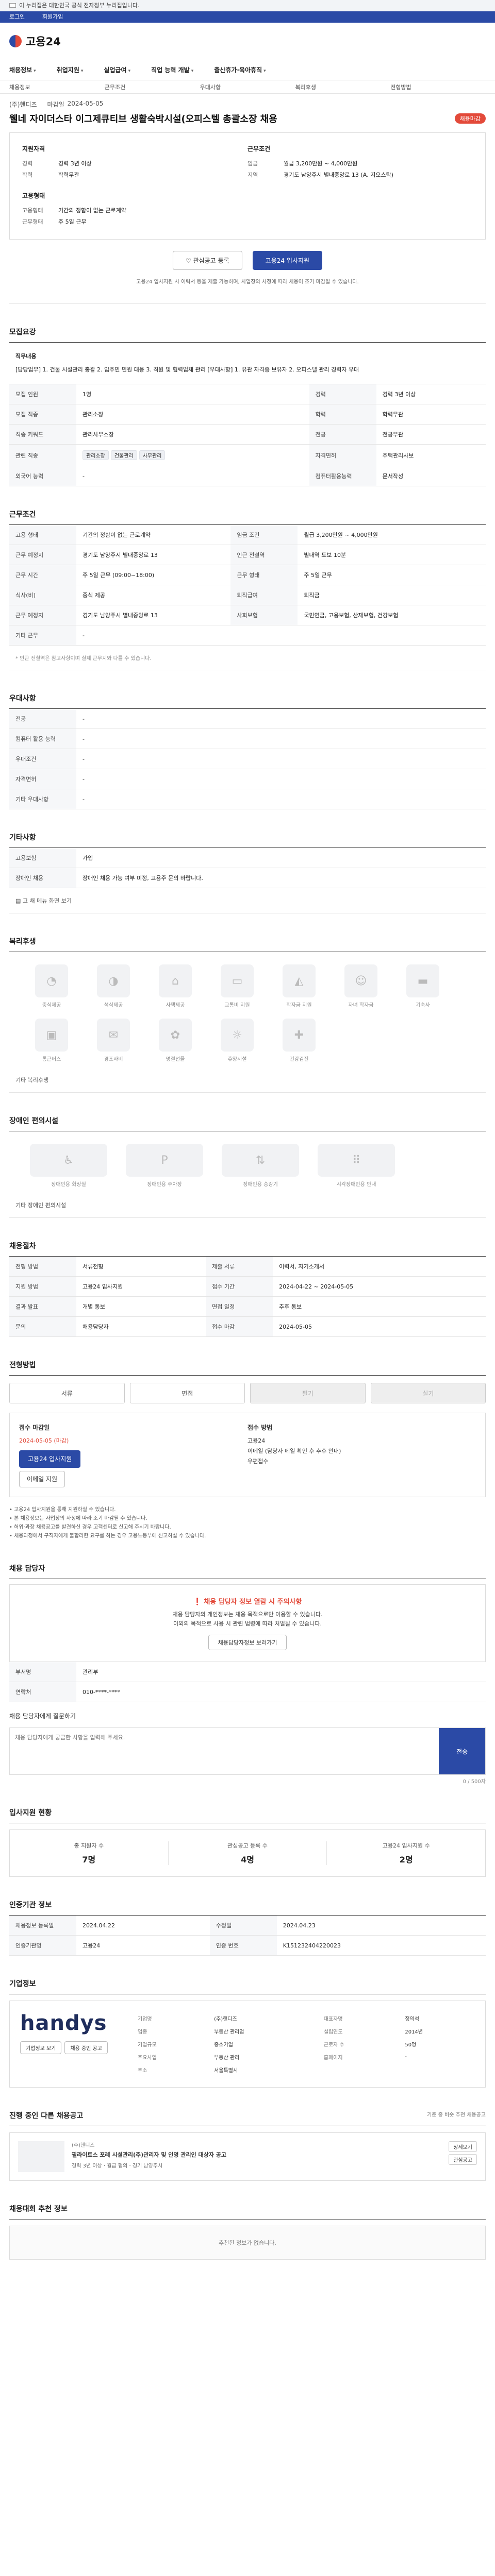 This screenshot has height=2576, width=495. What do you see at coordinates (253, 1602) in the screenshot?
I see `warn-title: 채용 담당자 정보 열람 시 주의사항` at bounding box center [253, 1602].